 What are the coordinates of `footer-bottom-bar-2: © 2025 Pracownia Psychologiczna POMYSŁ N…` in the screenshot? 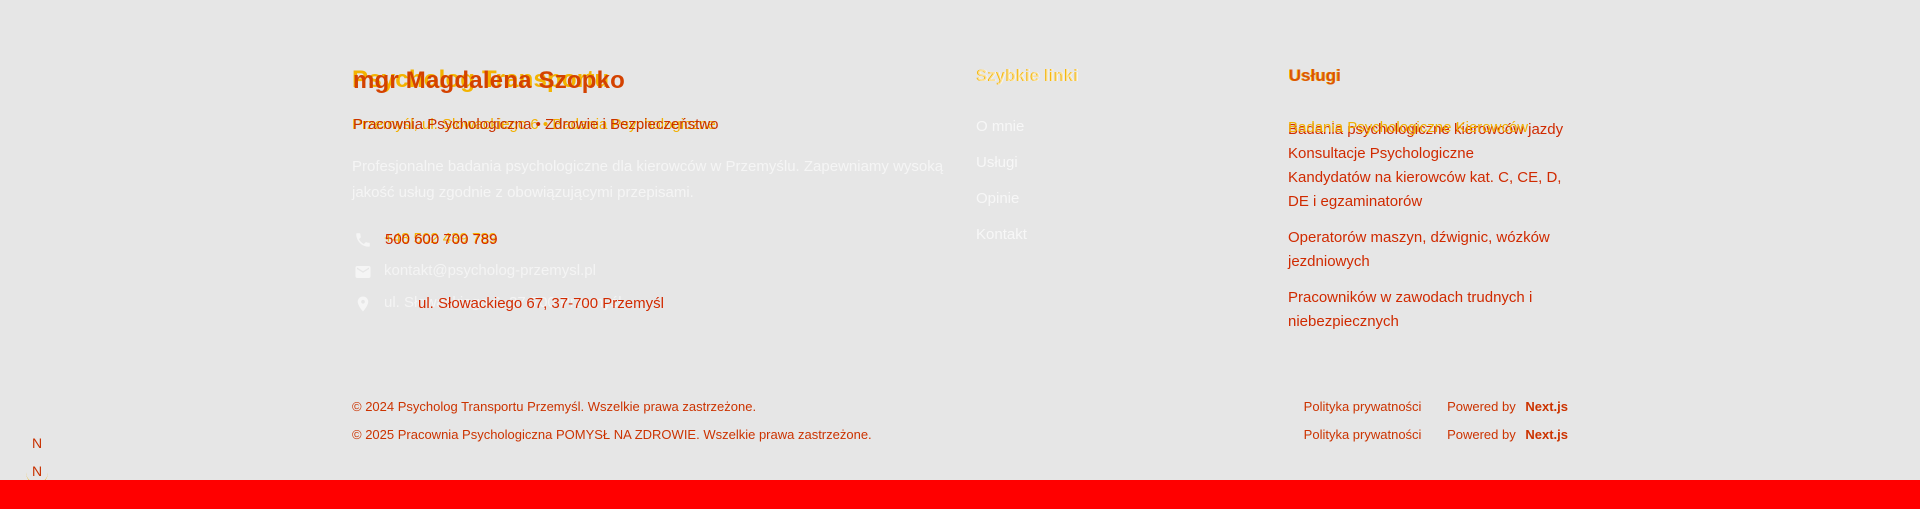 It's located at (960, 436).